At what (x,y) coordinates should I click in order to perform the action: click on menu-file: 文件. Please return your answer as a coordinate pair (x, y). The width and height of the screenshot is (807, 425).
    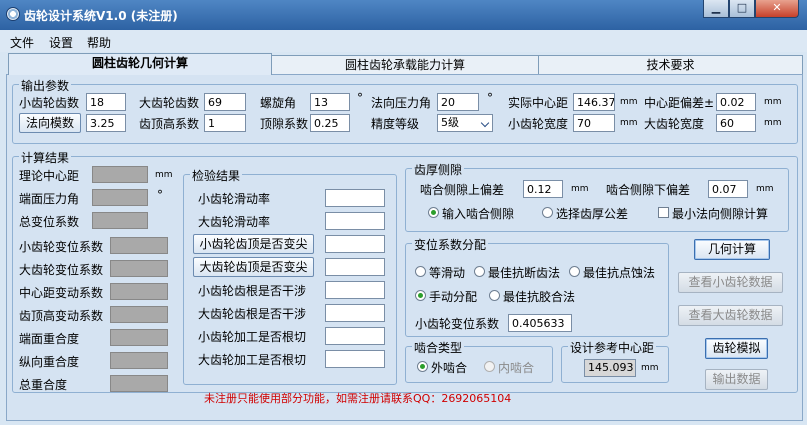
    Looking at the image, I should click on (22, 42).